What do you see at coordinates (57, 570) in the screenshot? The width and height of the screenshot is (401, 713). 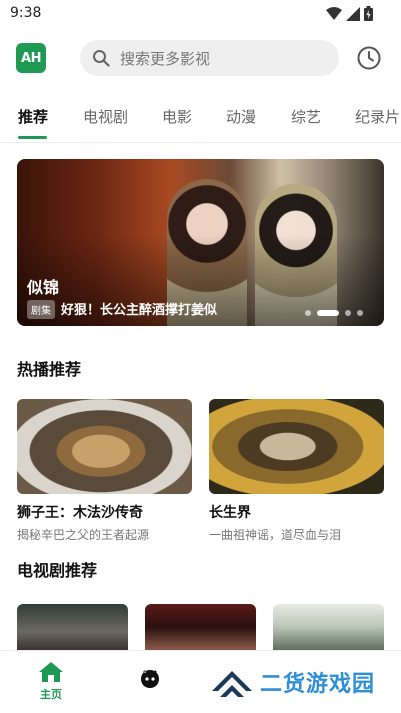 I see `section-title-drama: 电视剧推荐` at bounding box center [57, 570].